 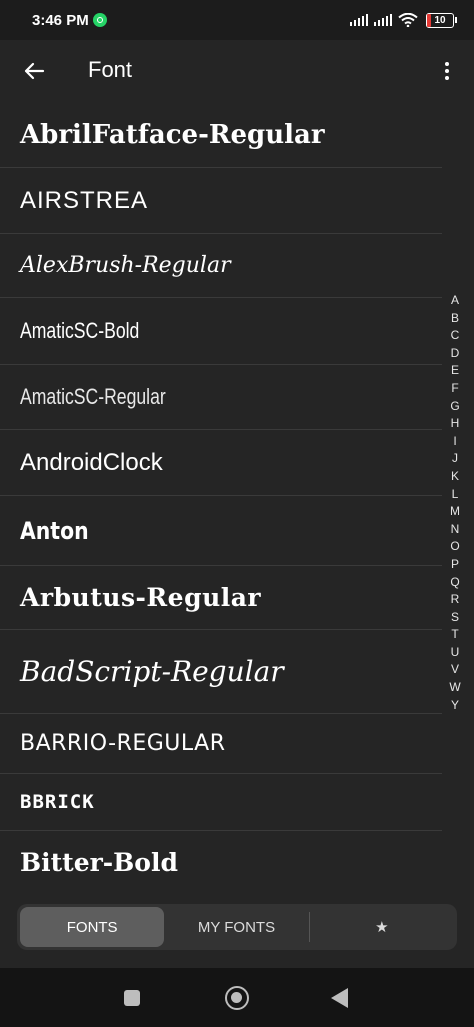 What do you see at coordinates (221, 862) in the screenshot?
I see `font-item: Bitter-Bold` at bounding box center [221, 862].